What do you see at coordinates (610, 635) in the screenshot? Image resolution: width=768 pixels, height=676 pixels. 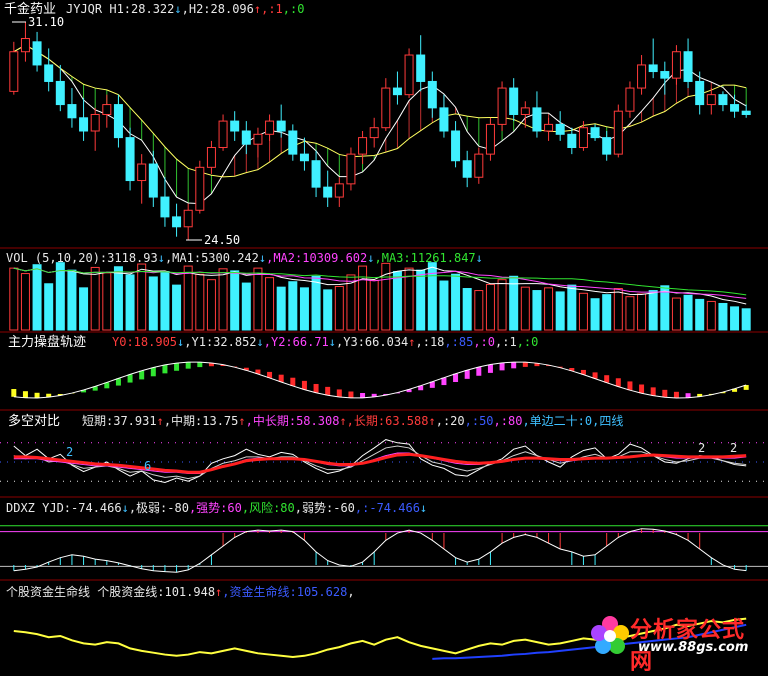 I see `flower-logo-icon` at bounding box center [610, 635].